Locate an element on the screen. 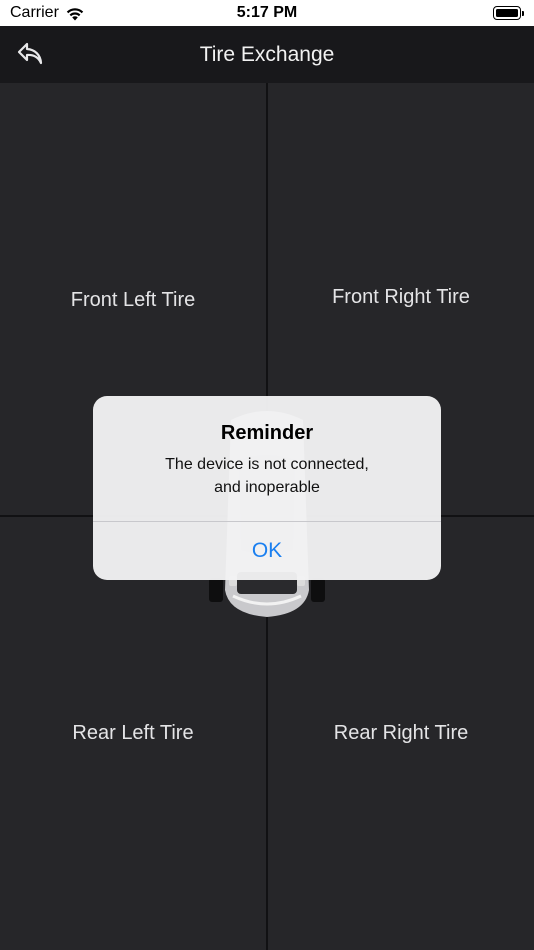 The image size is (534, 950). rear-right-tire-label: Rear Right Tire is located at coordinates (401, 733).